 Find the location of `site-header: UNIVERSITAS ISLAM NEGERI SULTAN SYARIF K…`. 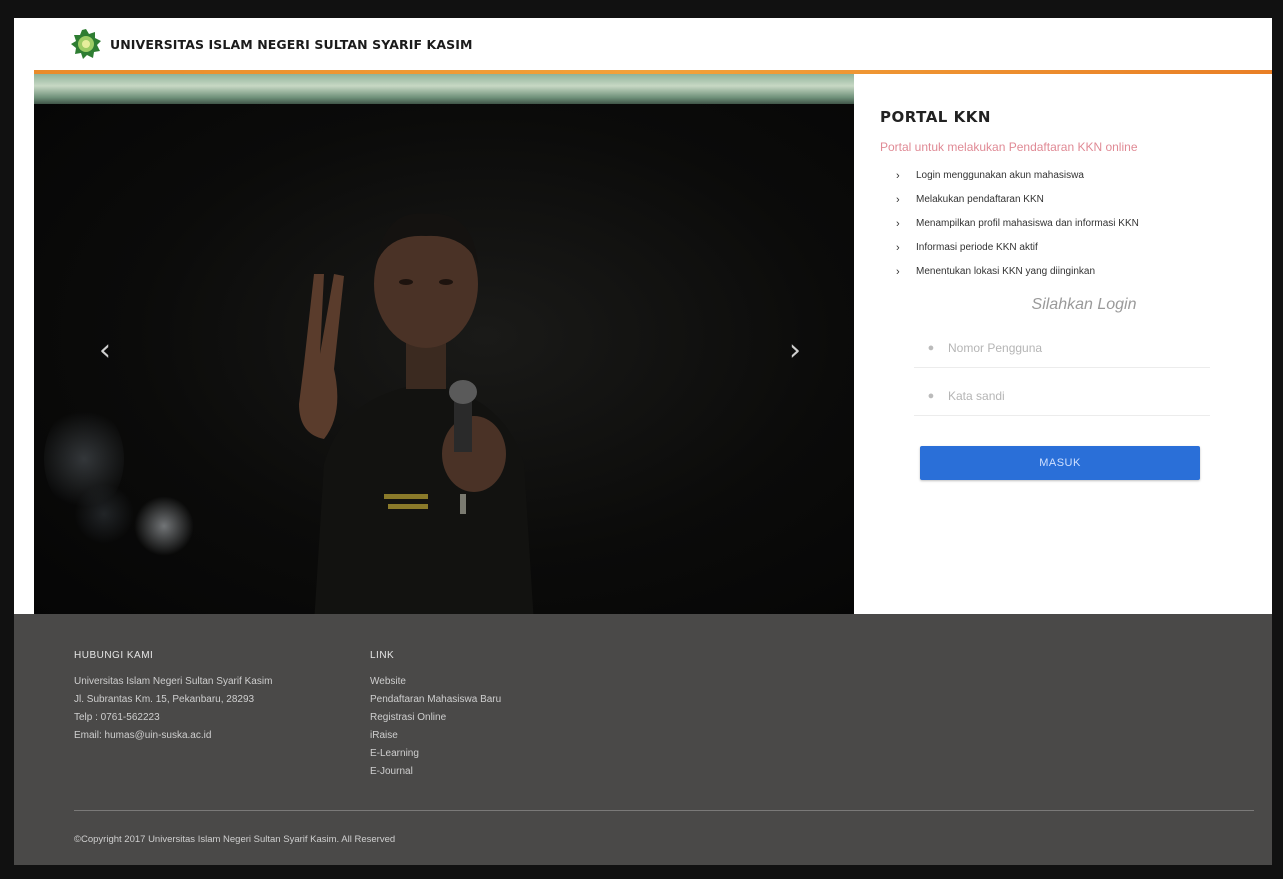

site-header: UNIVERSITAS ISLAM NEGERI SULTAN SYARIF K… is located at coordinates (643, 44).